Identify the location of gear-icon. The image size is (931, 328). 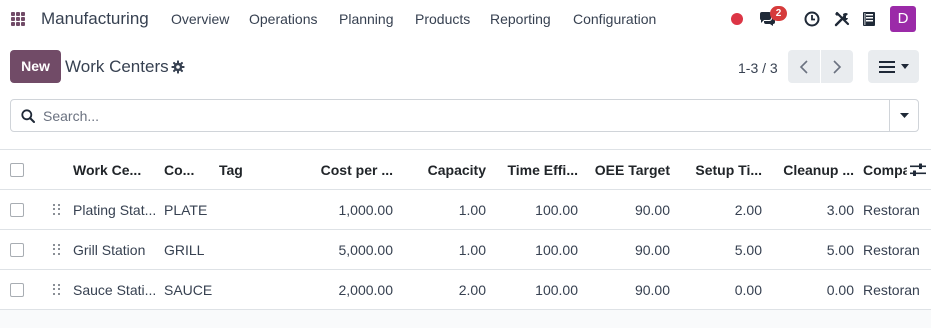
(178, 67).